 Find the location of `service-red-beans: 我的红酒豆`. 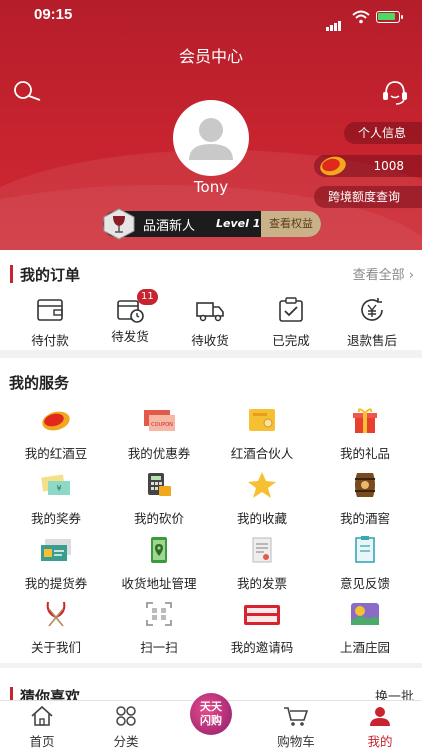

service-red-beans: 我的红酒豆 is located at coordinates (56, 433).